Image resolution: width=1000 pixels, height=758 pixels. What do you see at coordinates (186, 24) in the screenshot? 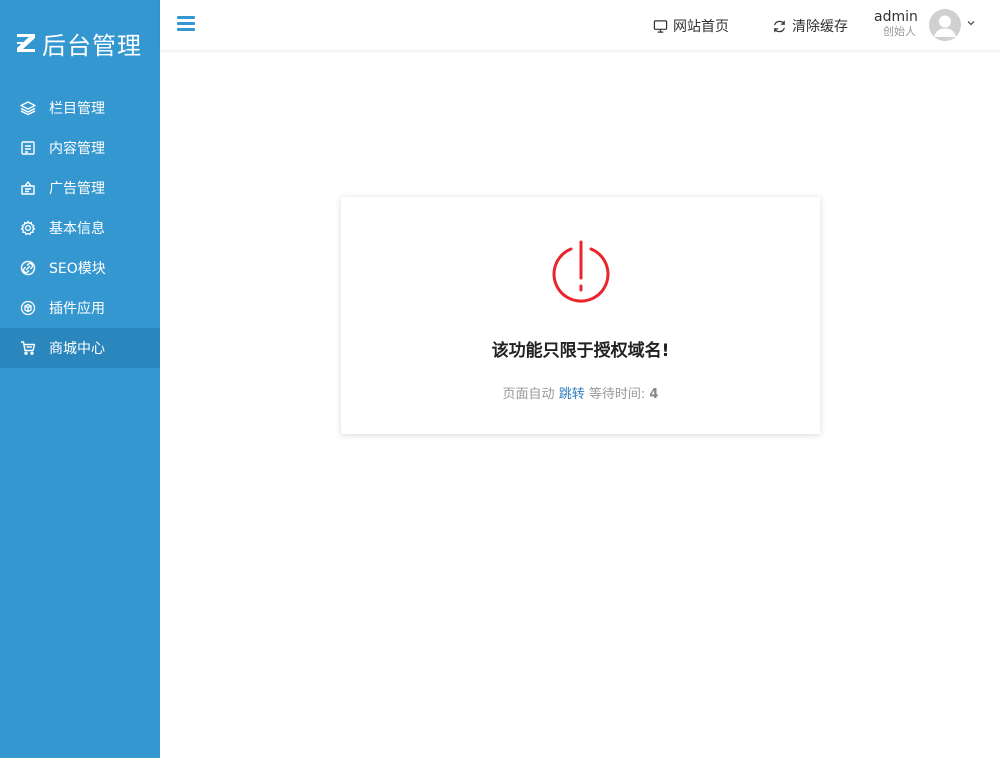
I see `menu-toggle-icon` at bounding box center [186, 24].